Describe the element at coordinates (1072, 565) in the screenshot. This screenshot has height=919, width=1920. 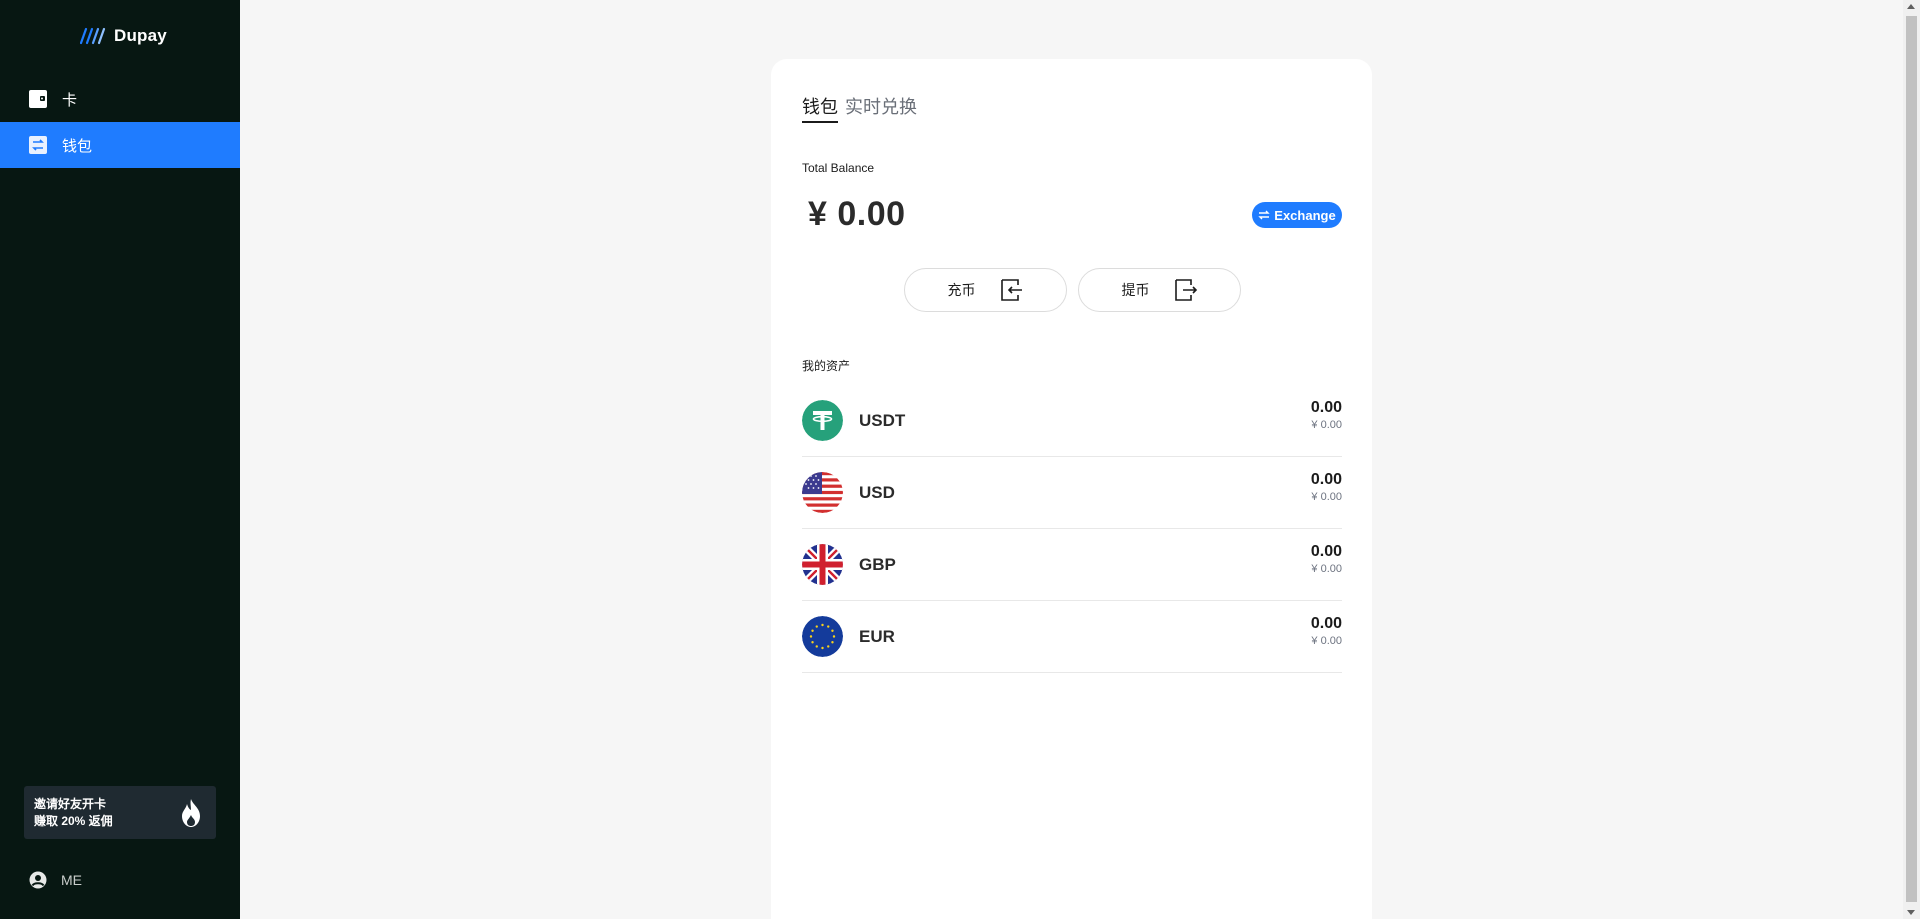
I see `asset-row-gbp: GBP 0.00 ¥ 0.00` at that location.